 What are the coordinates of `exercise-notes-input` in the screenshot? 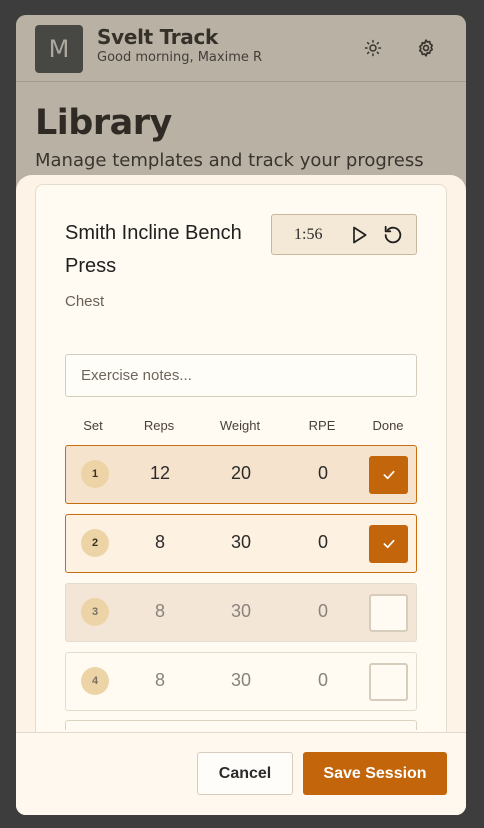 It's located at (241, 375).